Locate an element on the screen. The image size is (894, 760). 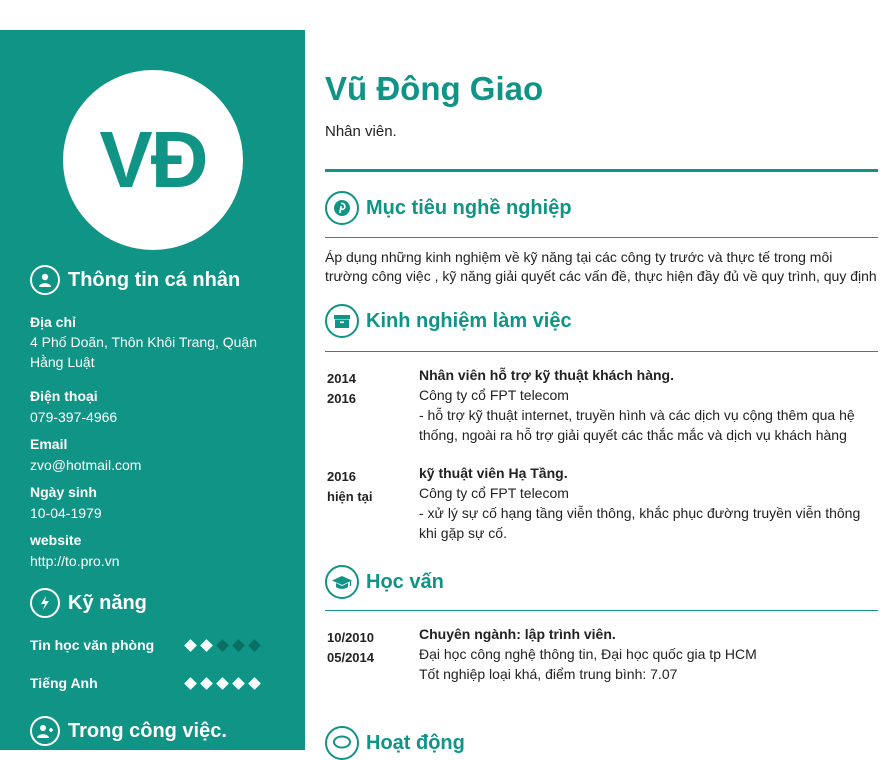
job-end-date: hiện tại is located at coordinates (350, 496).